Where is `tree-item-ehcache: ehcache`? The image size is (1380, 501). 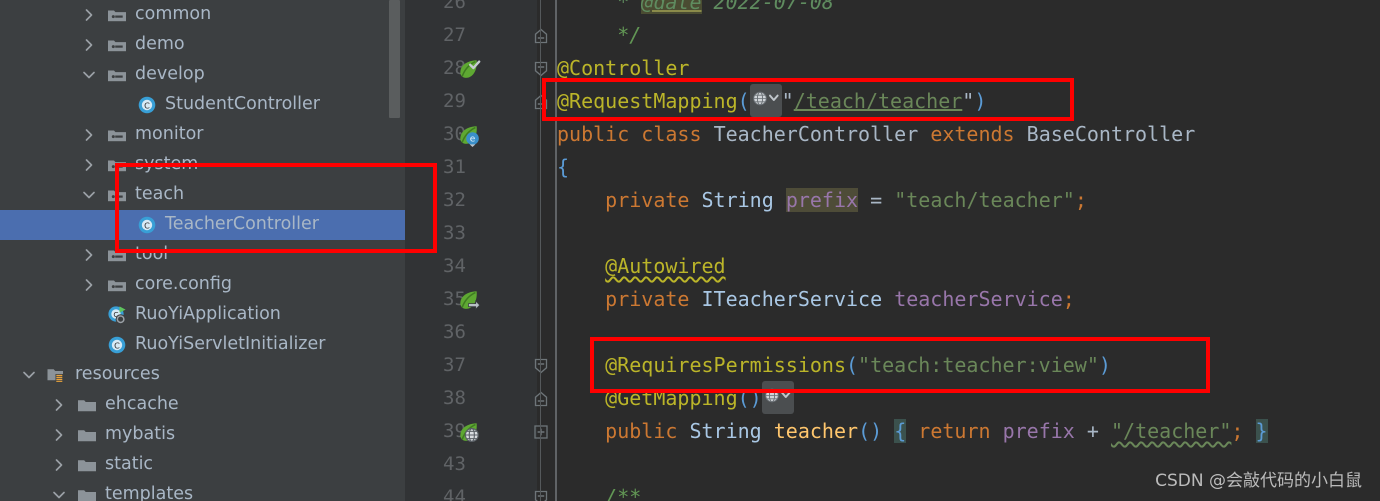
tree-item-ehcache: ehcache is located at coordinates (202, 405).